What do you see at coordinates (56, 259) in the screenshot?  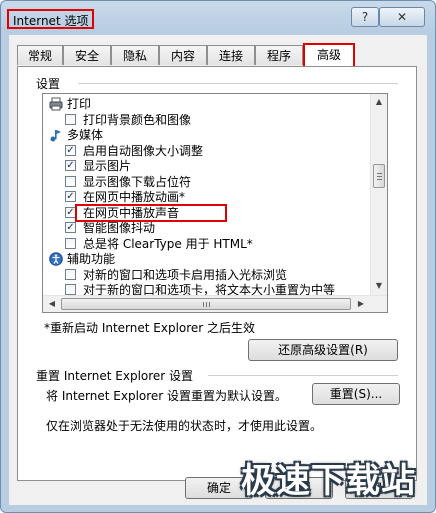 I see `accessibility-icon` at bounding box center [56, 259].